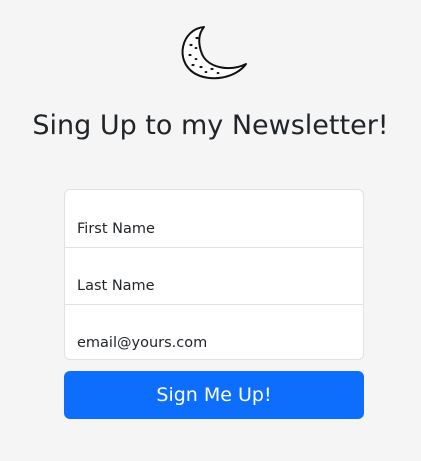 Image resolution: width=421 pixels, height=461 pixels. I want to click on last-name-field-wrapper, so click(214, 275).